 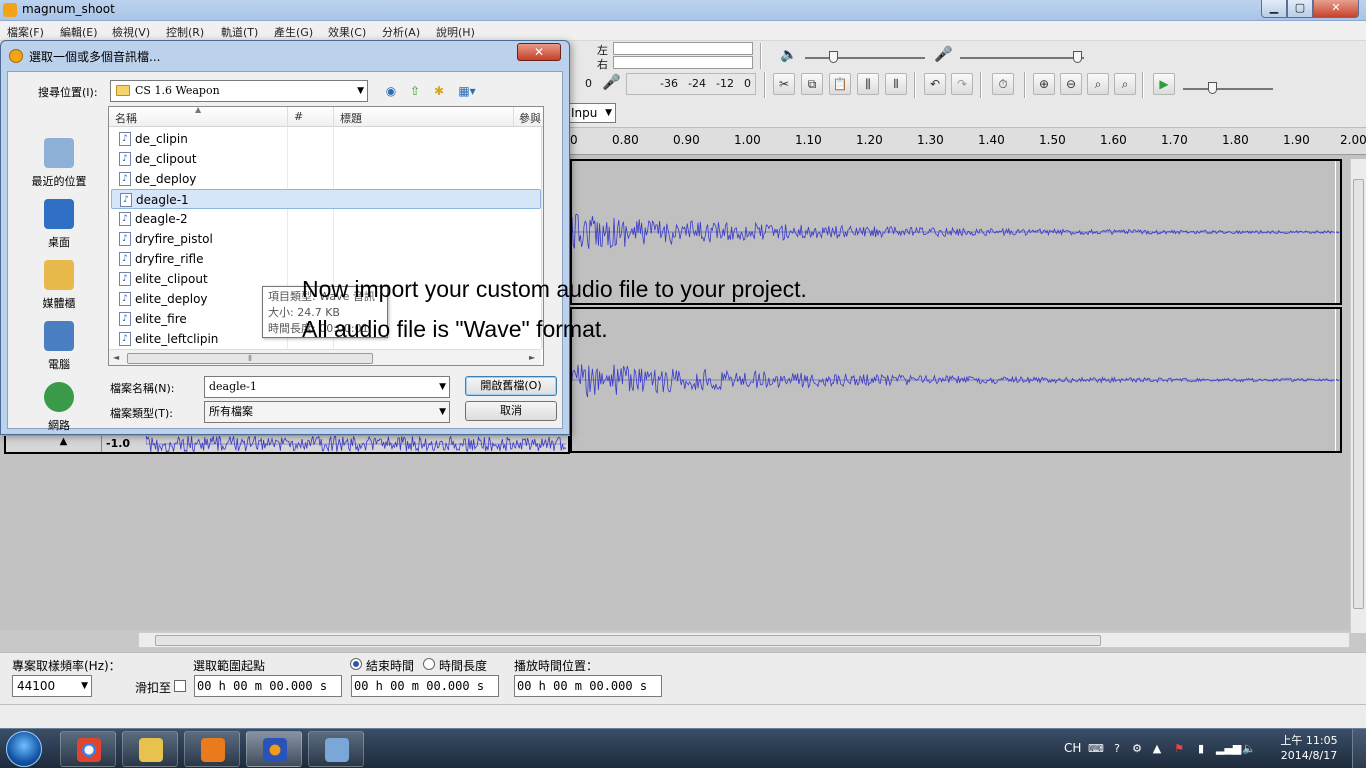 I want to click on ime-settings-icon: ⚙, so click(x=1137, y=749).